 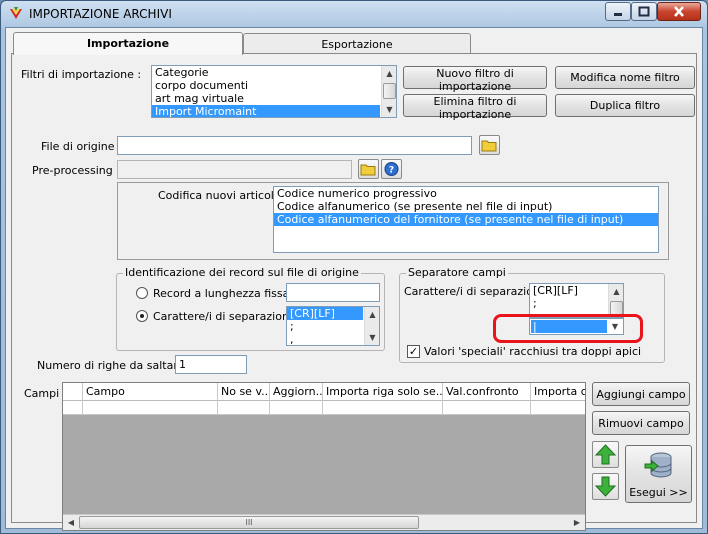 What do you see at coordinates (114, 365) in the screenshot?
I see `skip-rows-label: Numero di righe da saltare :` at bounding box center [114, 365].